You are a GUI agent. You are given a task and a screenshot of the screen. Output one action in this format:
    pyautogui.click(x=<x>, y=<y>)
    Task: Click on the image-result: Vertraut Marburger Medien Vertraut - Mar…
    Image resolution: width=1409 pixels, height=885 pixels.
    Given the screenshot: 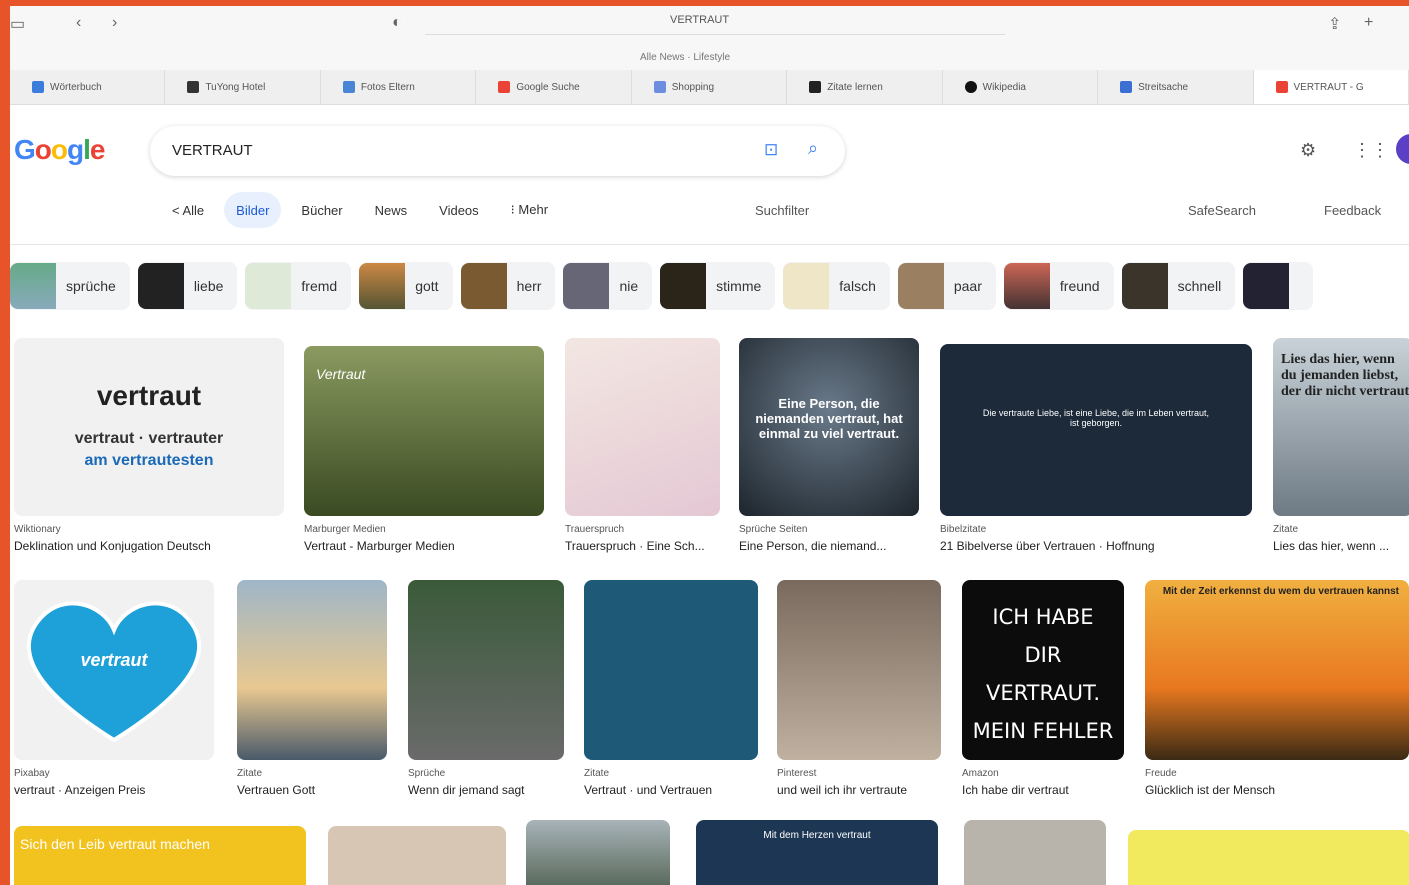 What is the action you would take?
    pyautogui.click(x=424, y=449)
    